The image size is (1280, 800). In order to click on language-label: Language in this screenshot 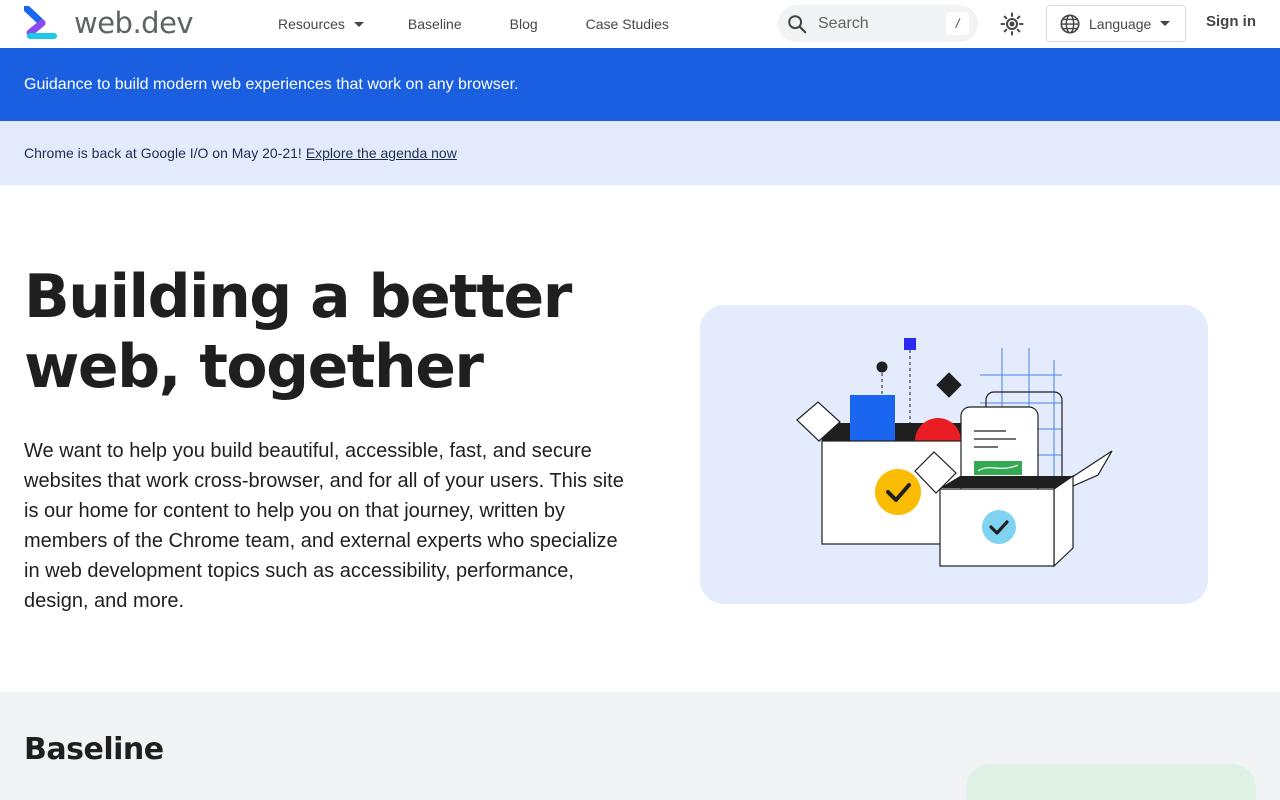, I will do `click(1120, 23)`.